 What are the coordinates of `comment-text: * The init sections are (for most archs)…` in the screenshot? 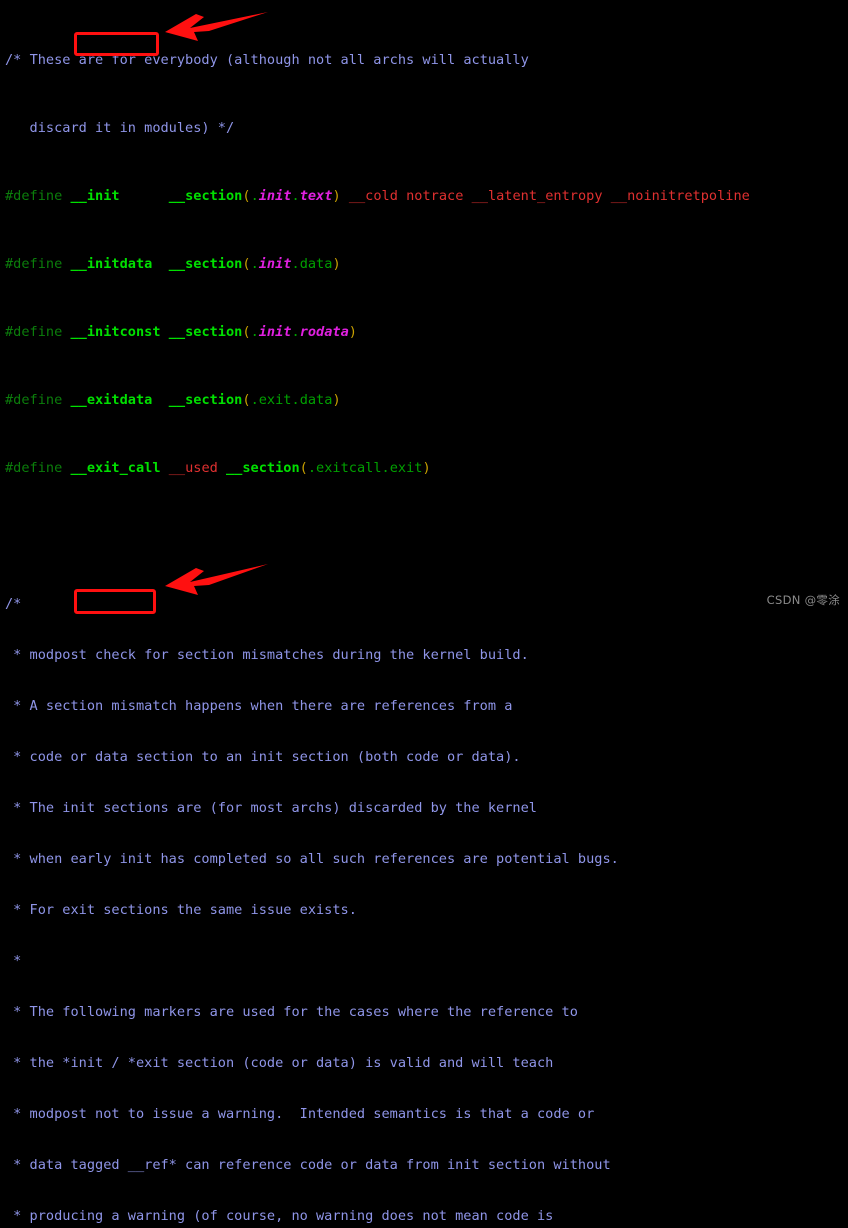 It's located at (271, 808).